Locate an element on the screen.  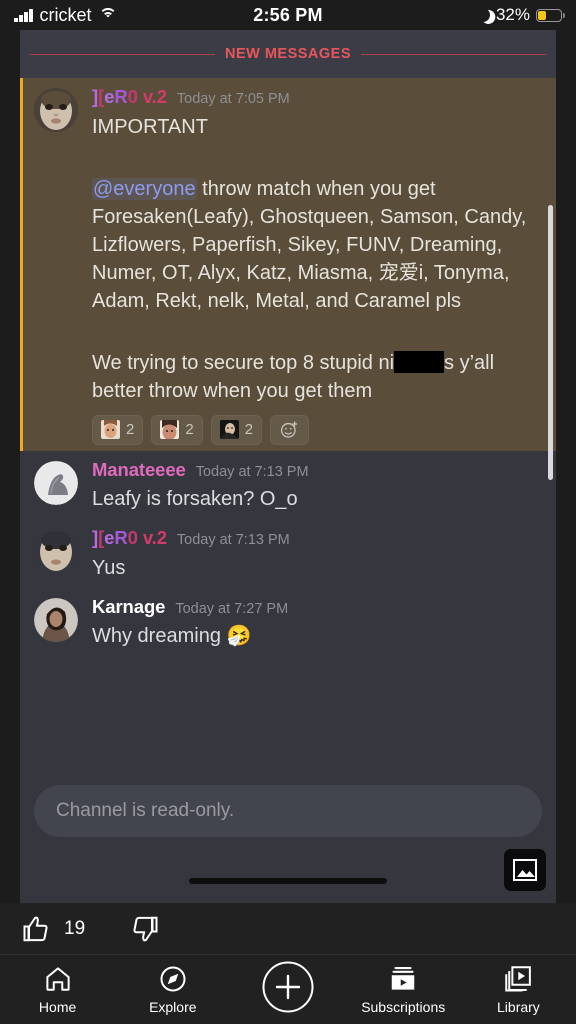
thumbs-down-icon is located at coordinates (145, 928).